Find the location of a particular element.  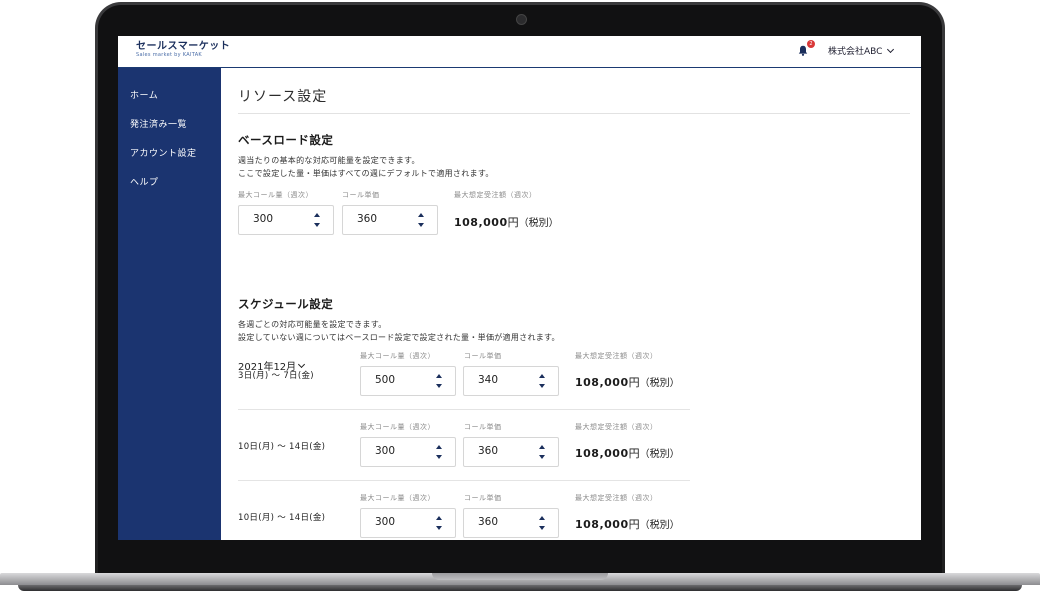

baseload-amount: 108,000円（税別） is located at coordinates (506, 222).